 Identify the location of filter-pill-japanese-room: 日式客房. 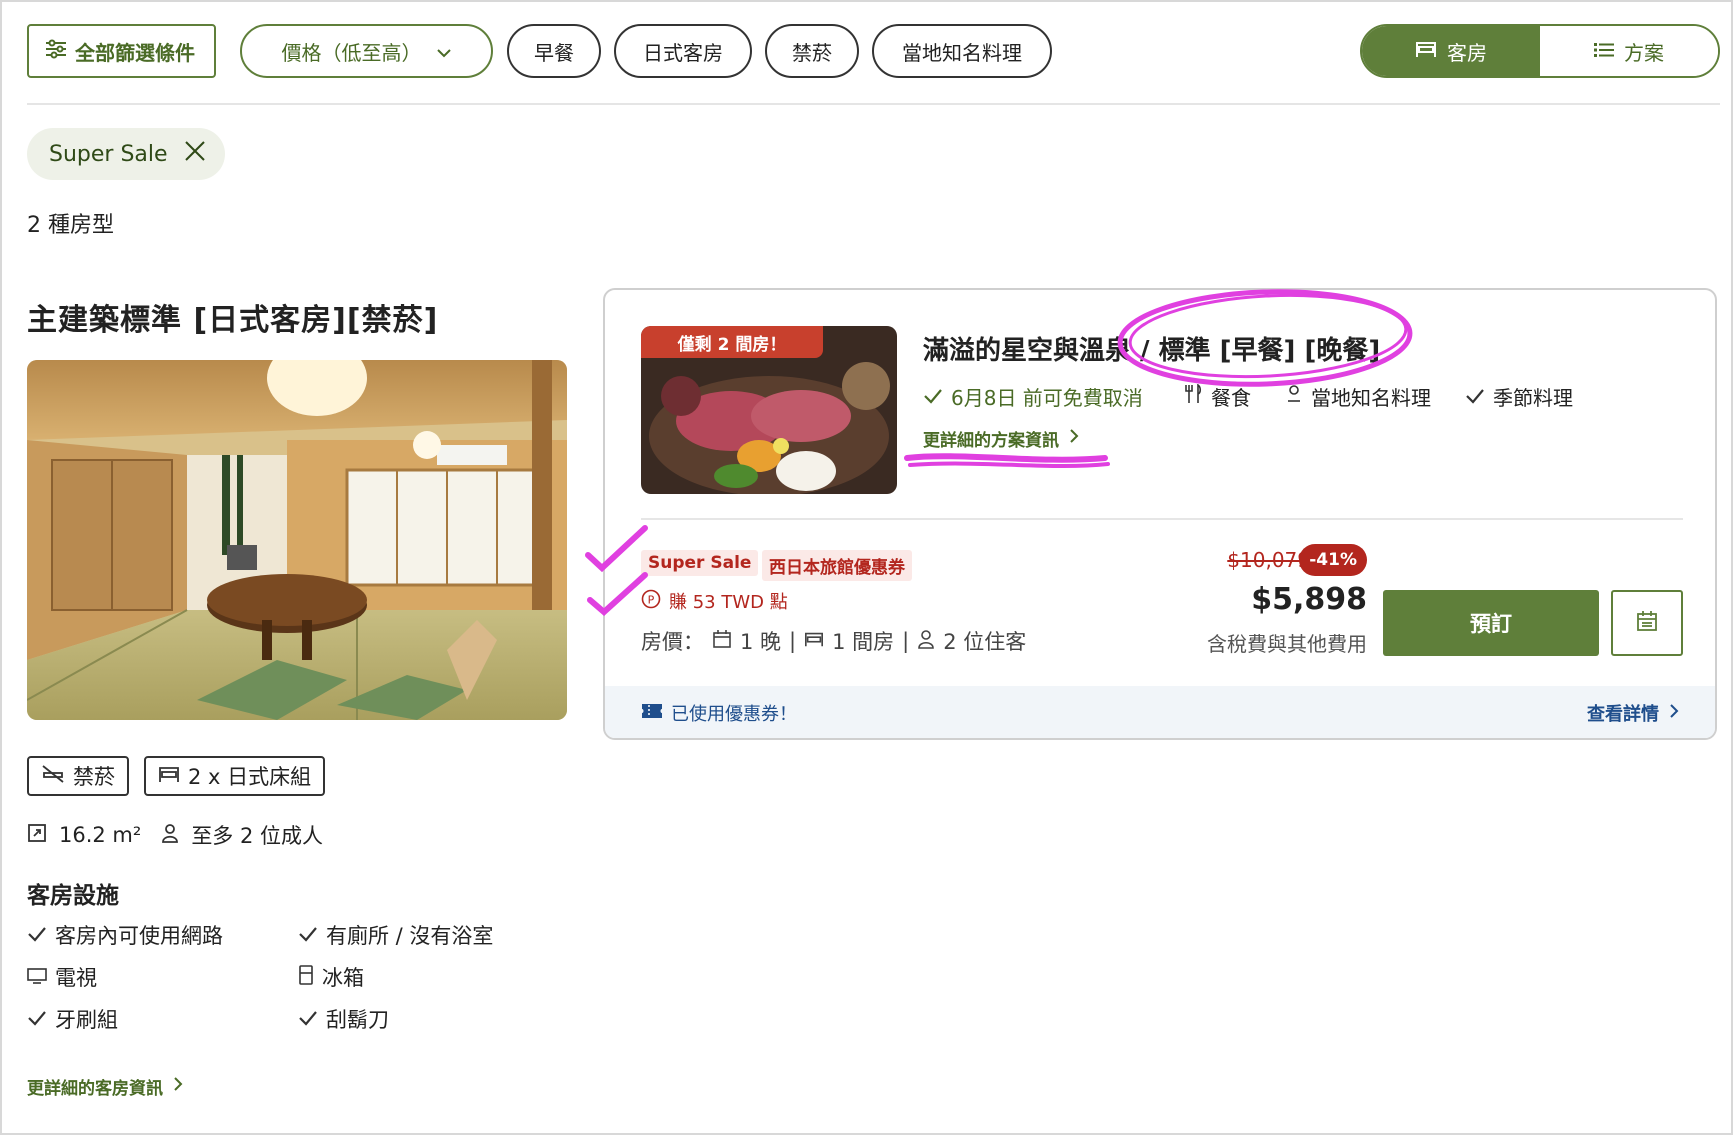
(683, 51).